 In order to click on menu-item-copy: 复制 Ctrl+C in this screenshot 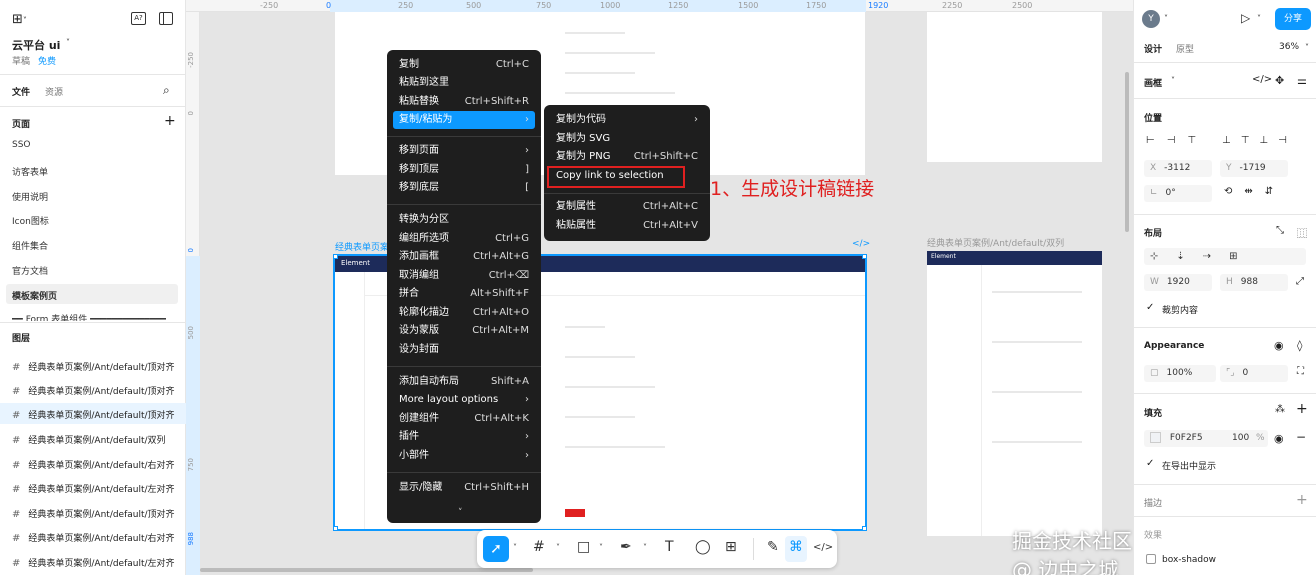, I will do `click(464, 65)`.